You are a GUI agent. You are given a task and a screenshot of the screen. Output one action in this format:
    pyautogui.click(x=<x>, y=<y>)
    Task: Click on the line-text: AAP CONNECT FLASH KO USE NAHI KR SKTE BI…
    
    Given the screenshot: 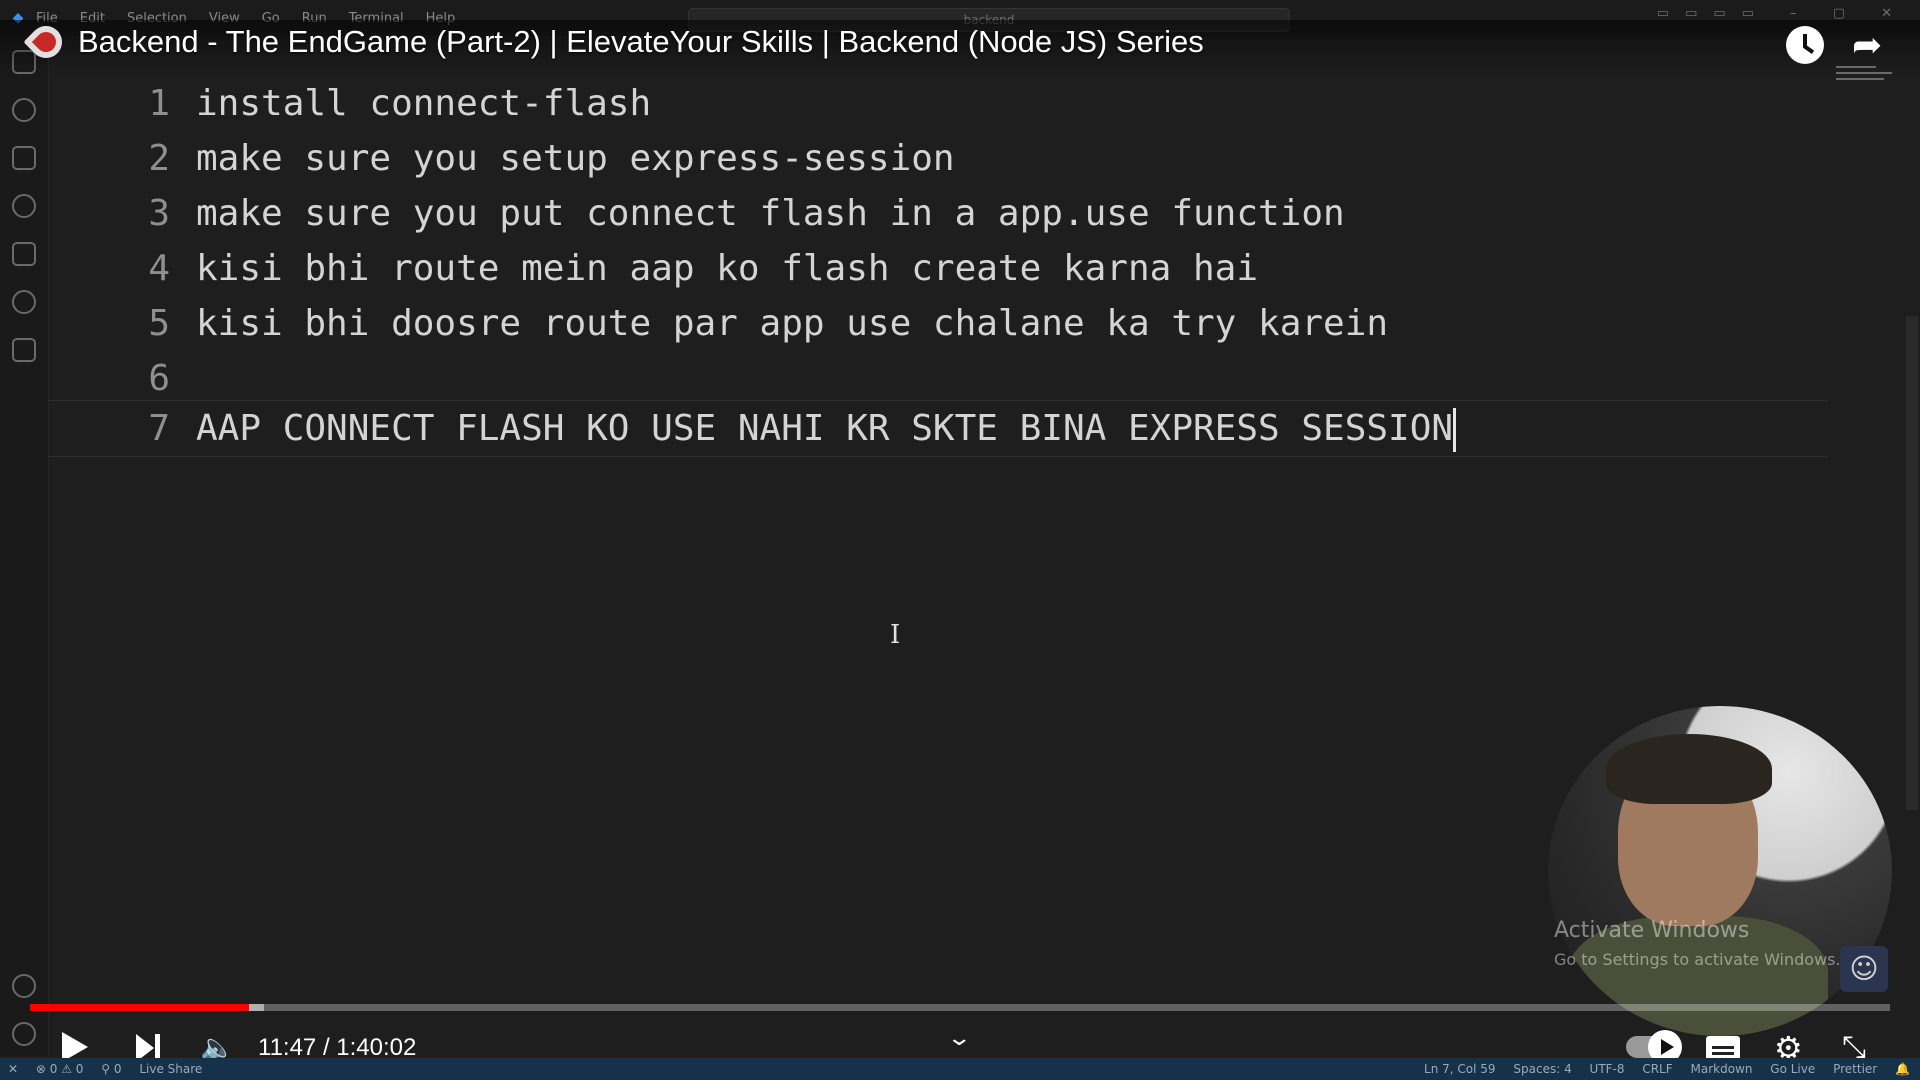 What is the action you would take?
    pyautogui.click(x=825, y=428)
    